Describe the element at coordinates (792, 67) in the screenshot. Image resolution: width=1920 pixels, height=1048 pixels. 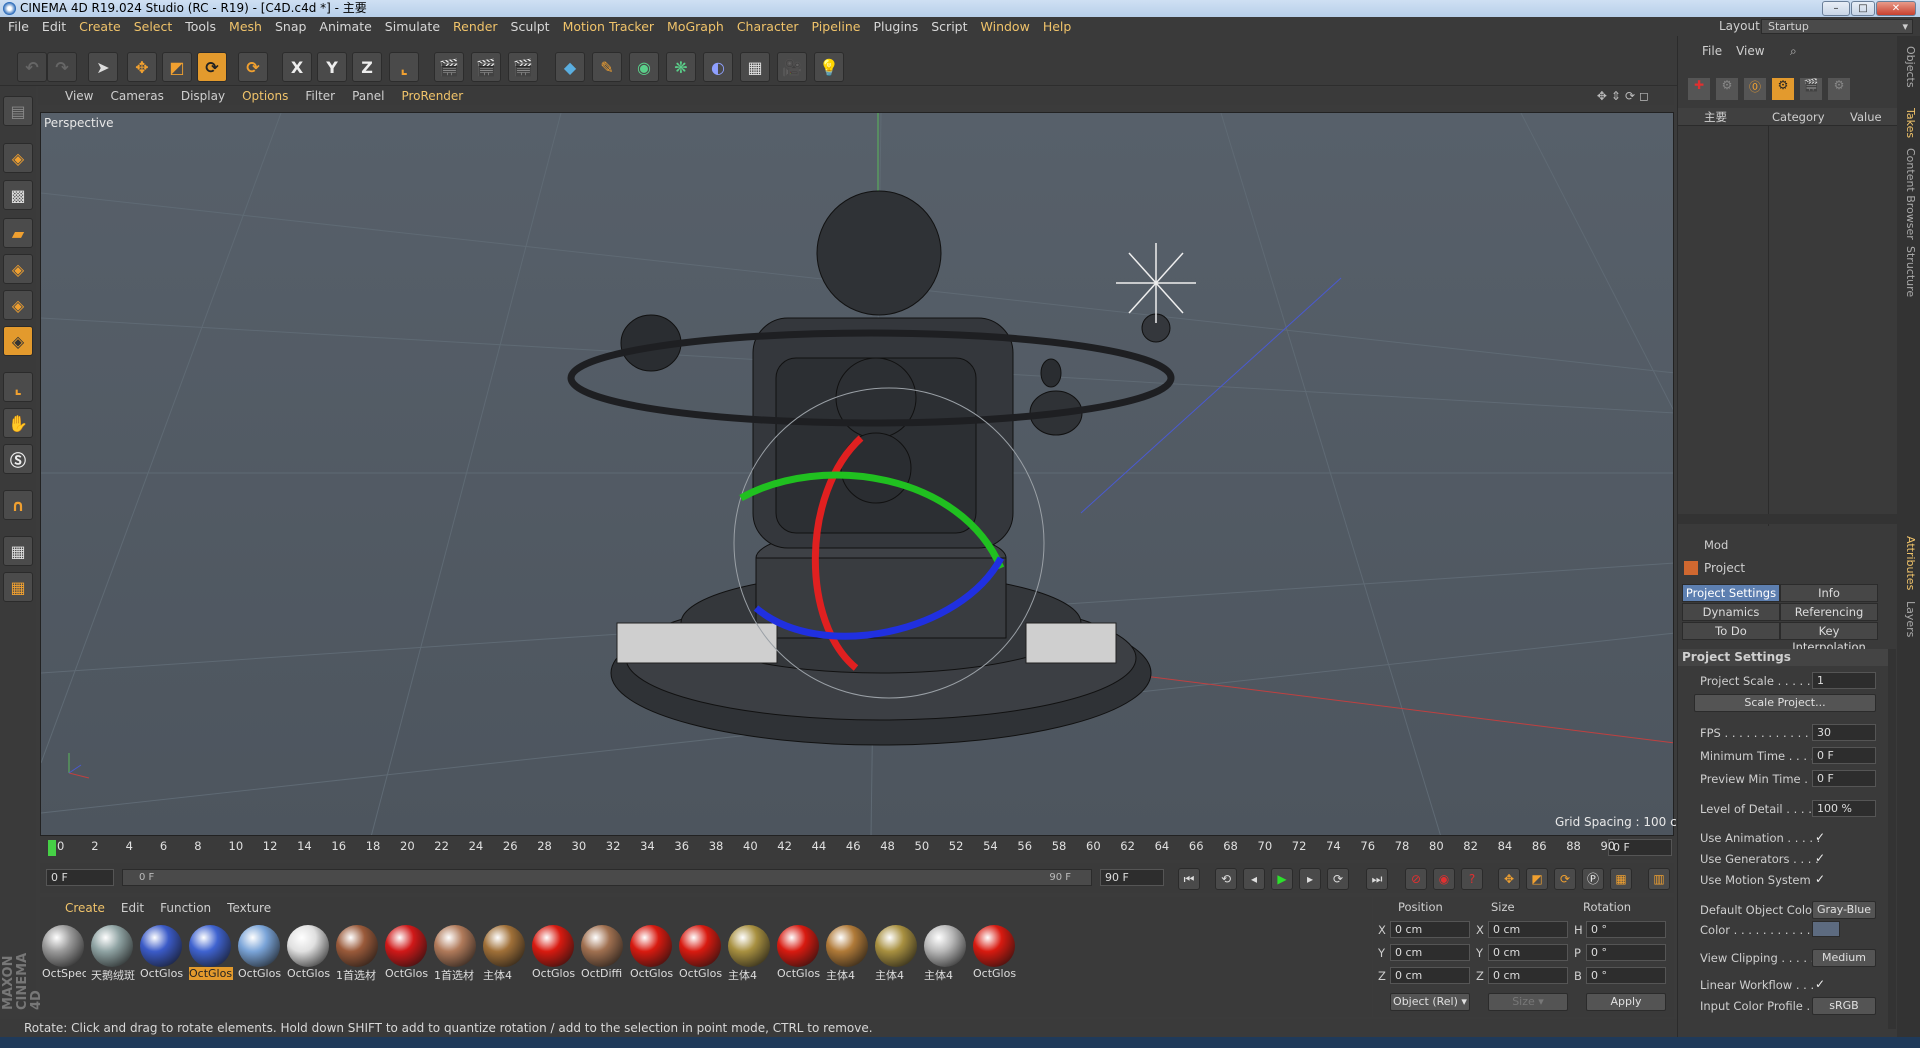
I see `camera-icon: 🎥` at that location.